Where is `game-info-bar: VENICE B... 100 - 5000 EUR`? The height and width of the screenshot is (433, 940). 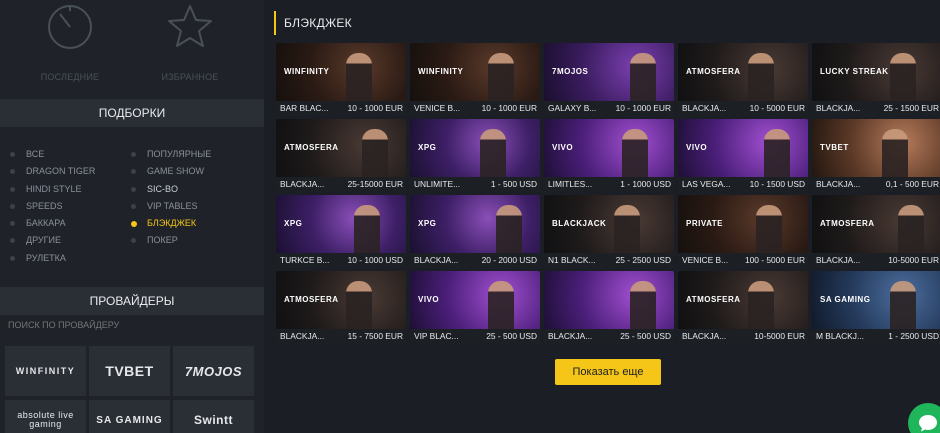 game-info-bar: VENICE B... 100 - 5000 EUR is located at coordinates (743, 260).